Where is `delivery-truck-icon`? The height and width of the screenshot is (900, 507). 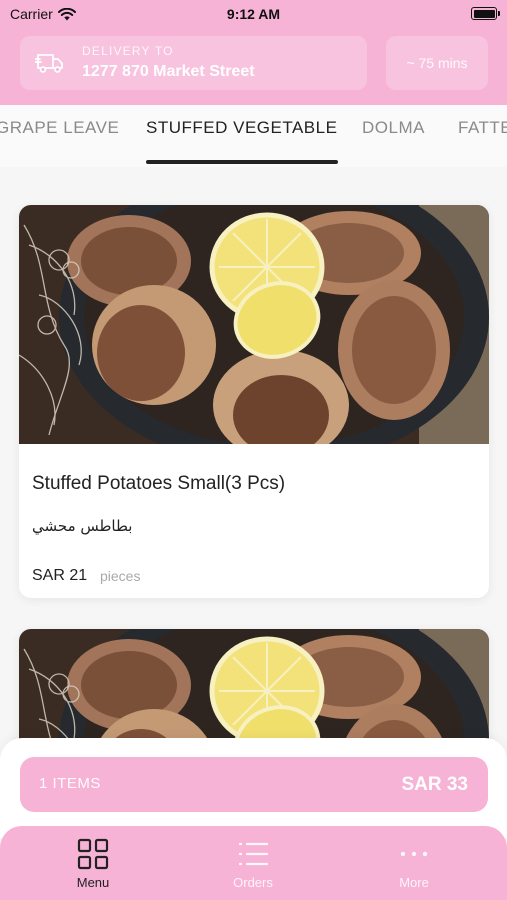 delivery-truck-icon is located at coordinates (49, 63).